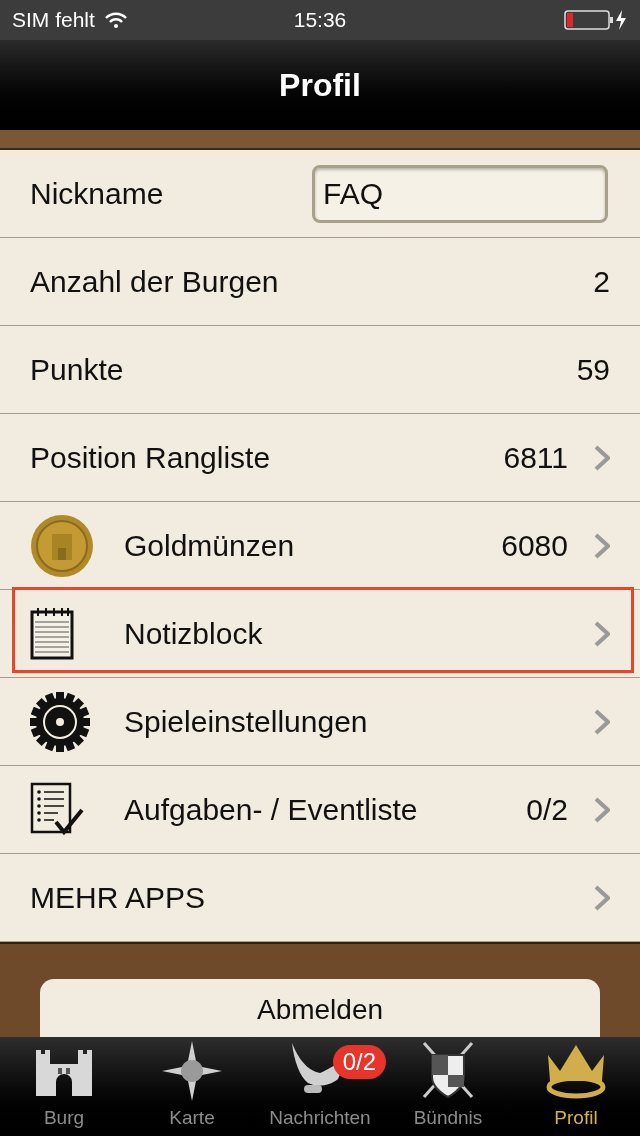 Image resolution: width=640 pixels, height=1136 pixels. Describe the element at coordinates (246, 722) in the screenshot. I see `row-label: Spieleinstellungen` at that location.